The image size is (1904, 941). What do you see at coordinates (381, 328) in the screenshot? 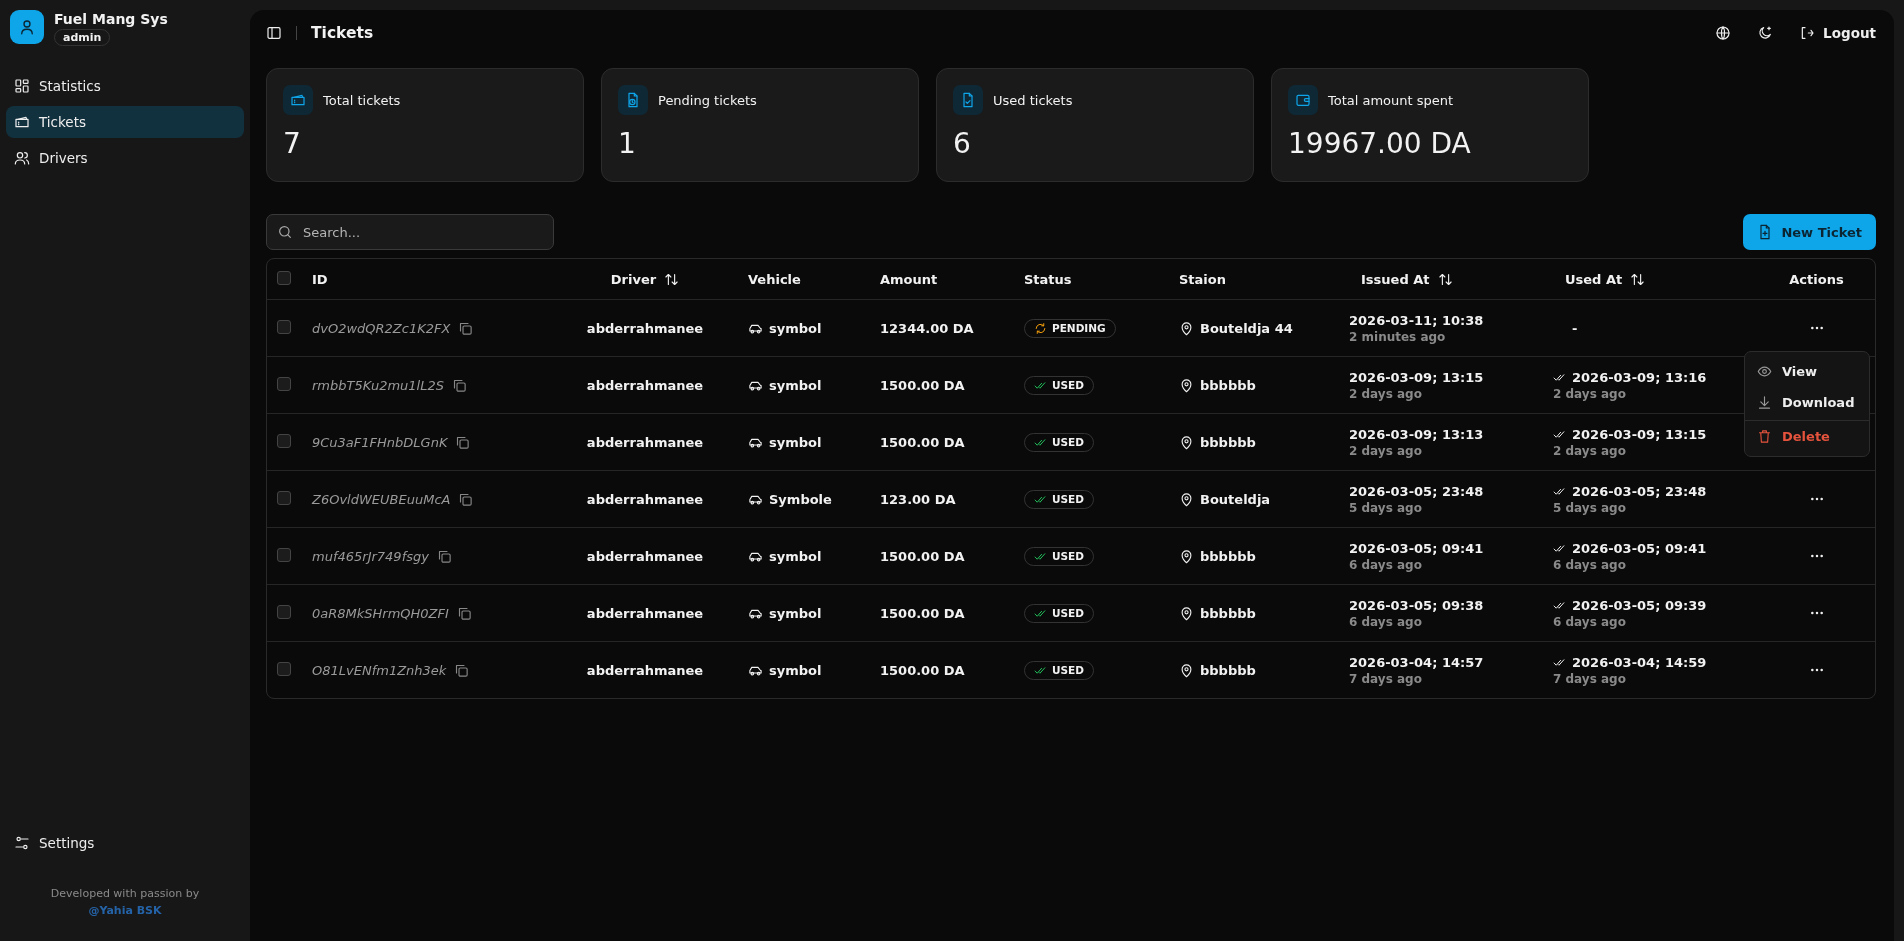
I see `ticket-id: dvO2wdQR2Zc1K2FX` at bounding box center [381, 328].